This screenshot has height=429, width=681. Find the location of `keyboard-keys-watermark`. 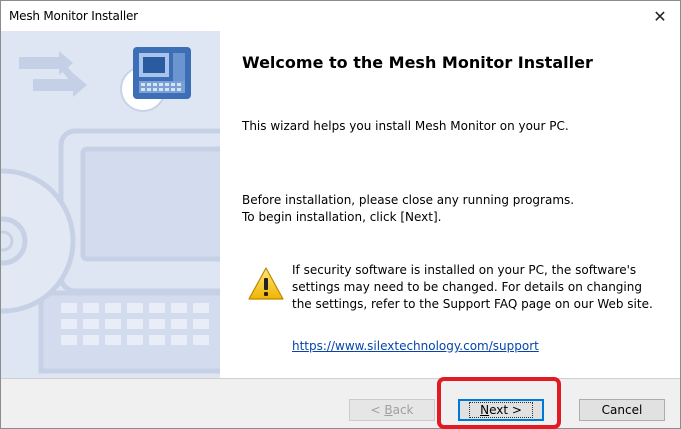

keyboard-keys-watermark is located at coordinates (135, 324).